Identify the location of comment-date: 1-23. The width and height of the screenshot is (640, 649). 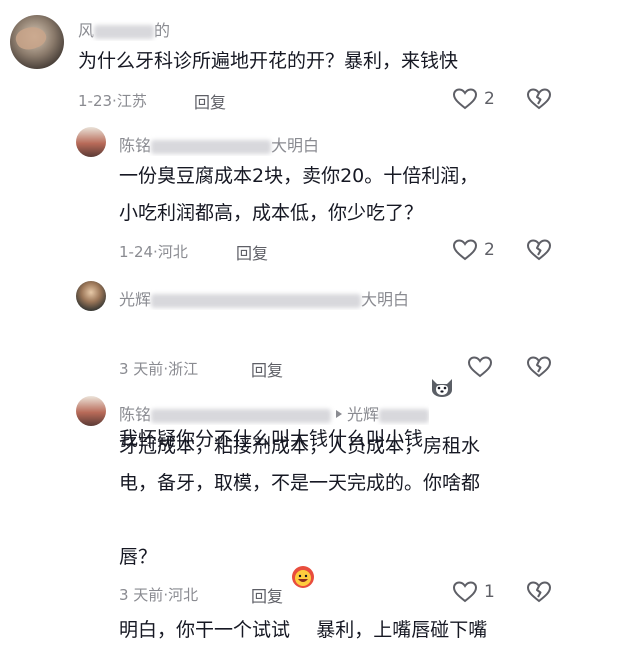
(95, 101).